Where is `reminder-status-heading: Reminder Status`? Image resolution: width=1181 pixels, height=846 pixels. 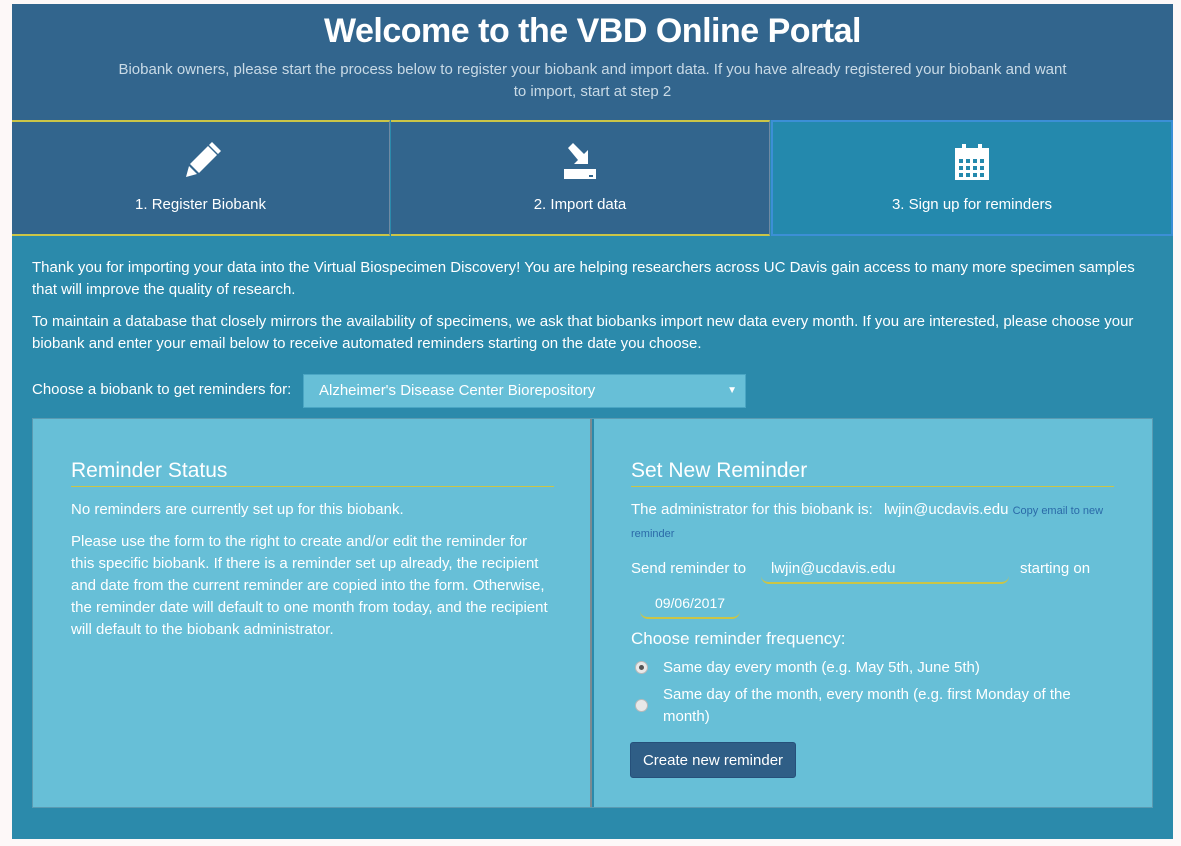
reminder-status-heading: Reminder Status is located at coordinates (312, 473).